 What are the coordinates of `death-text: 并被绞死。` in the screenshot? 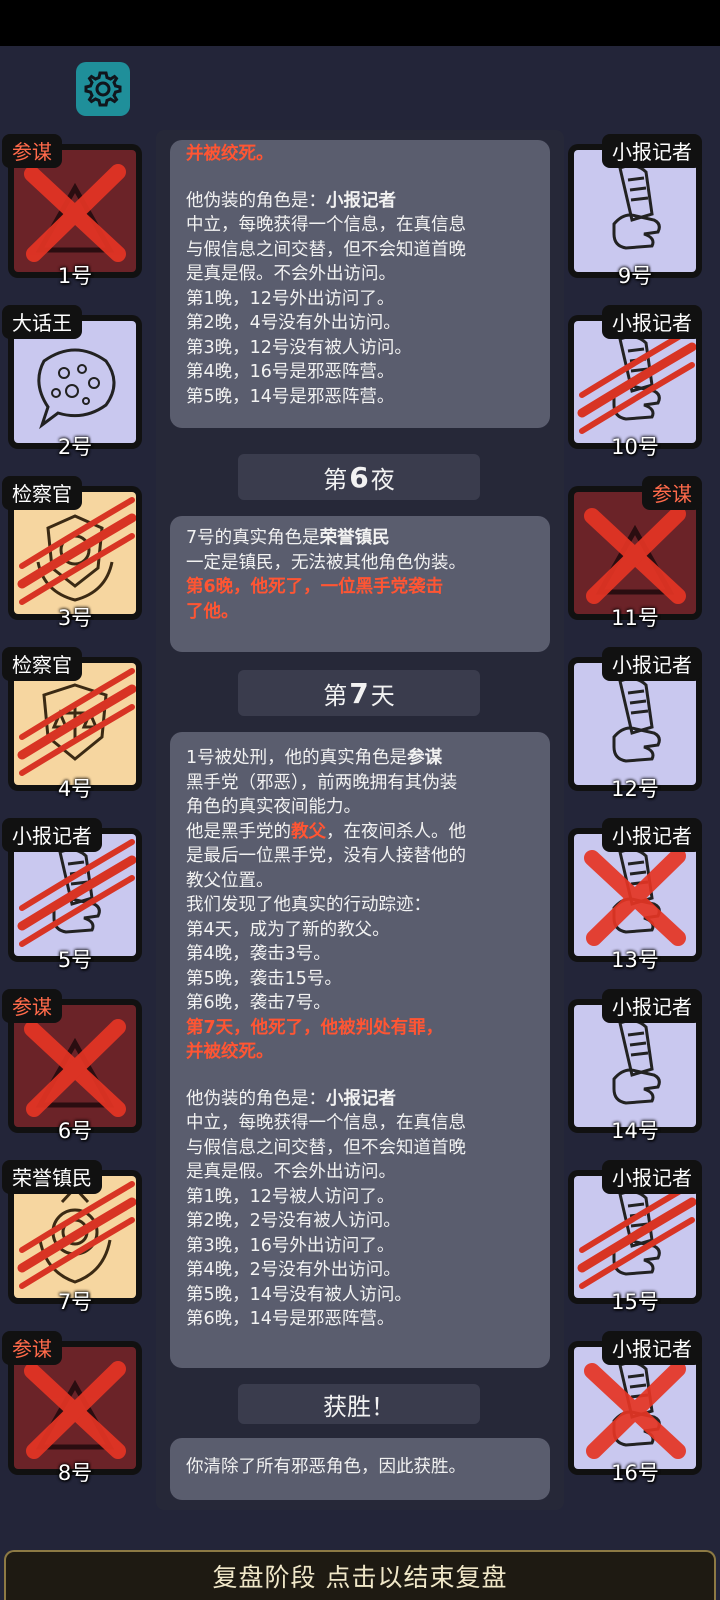 It's located at (230, 154).